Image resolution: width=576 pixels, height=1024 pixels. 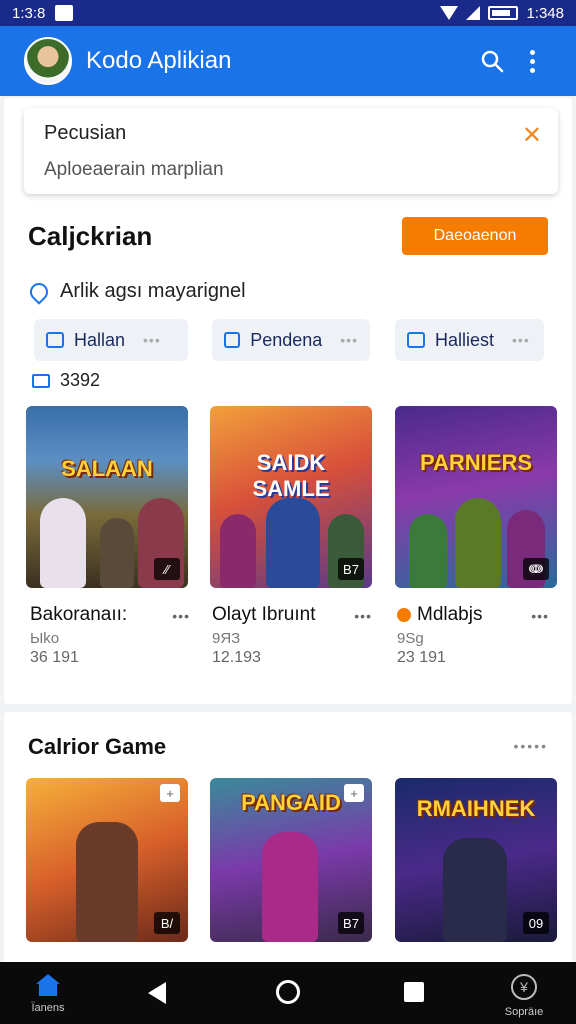 I want to click on signal-icon, so click(x=473, y=13).